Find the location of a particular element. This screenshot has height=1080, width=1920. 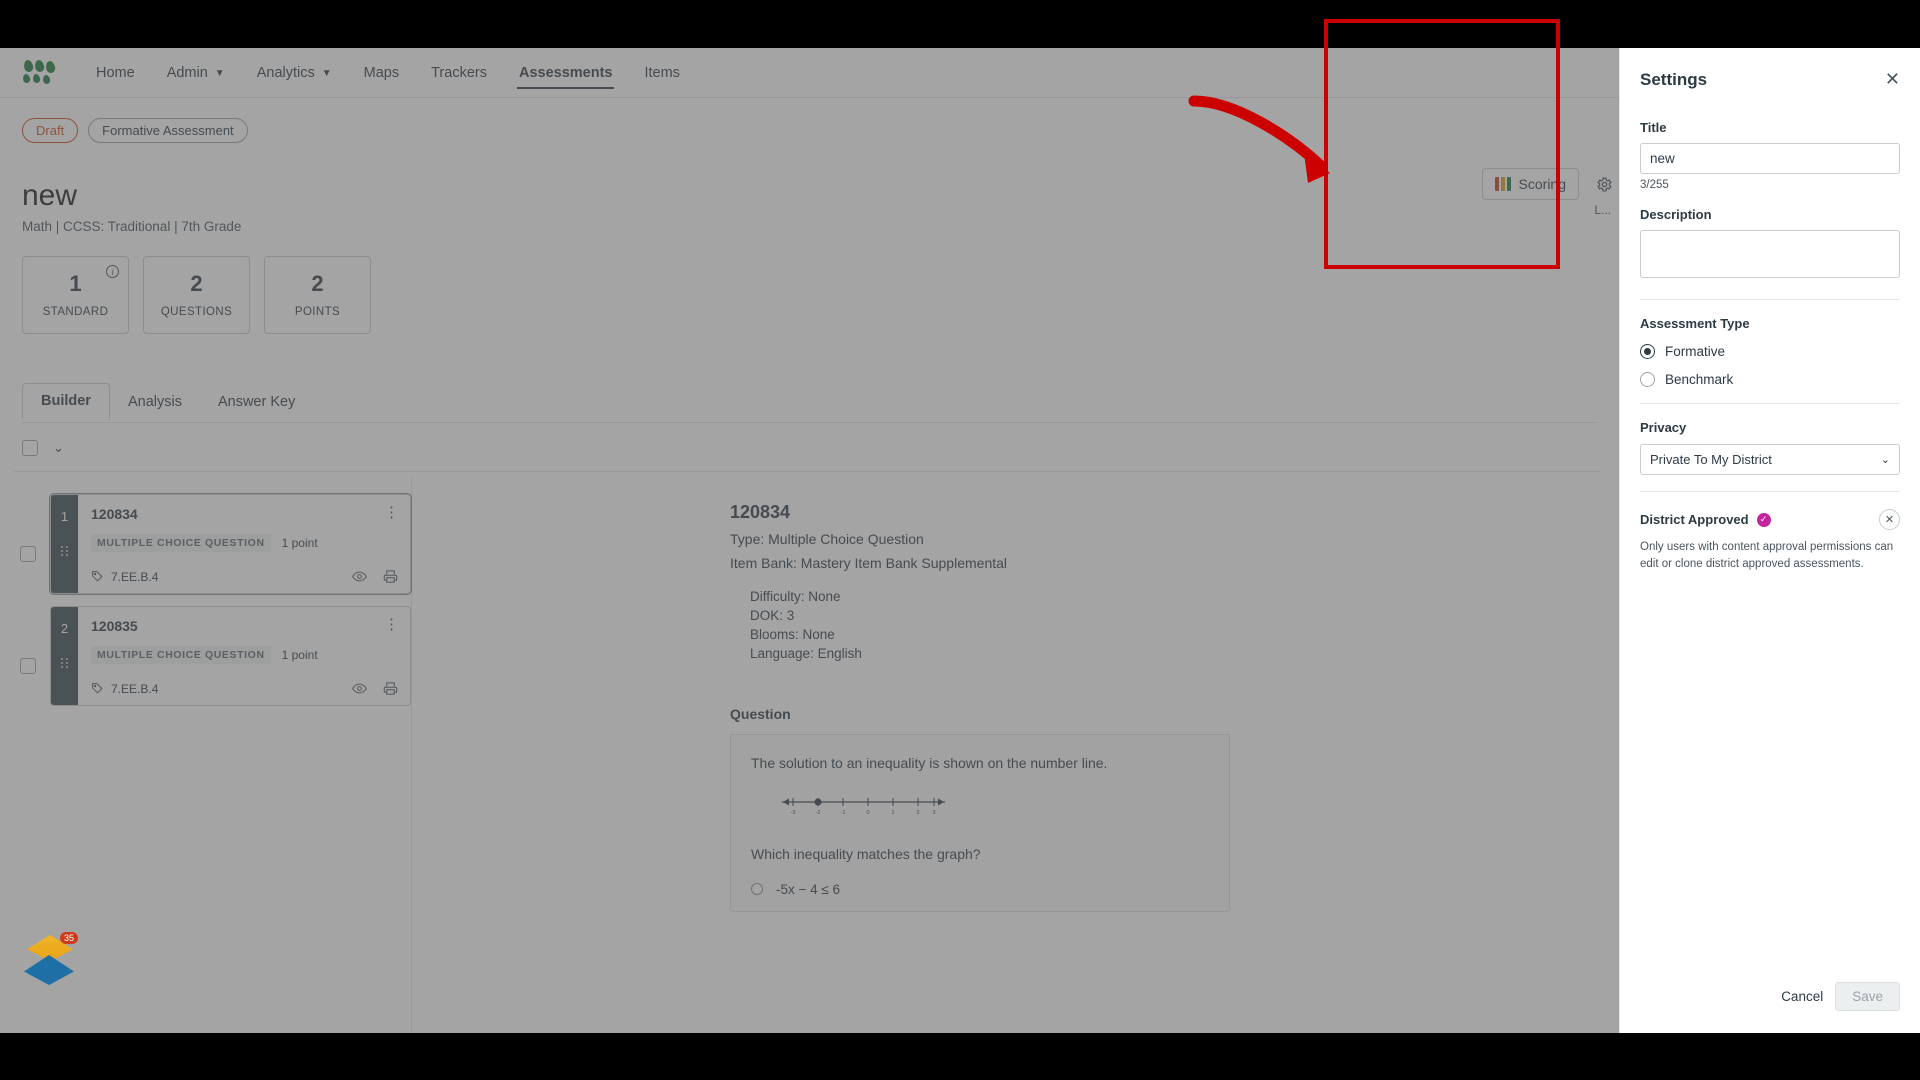

print-icon is located at coordinates (390, 688).